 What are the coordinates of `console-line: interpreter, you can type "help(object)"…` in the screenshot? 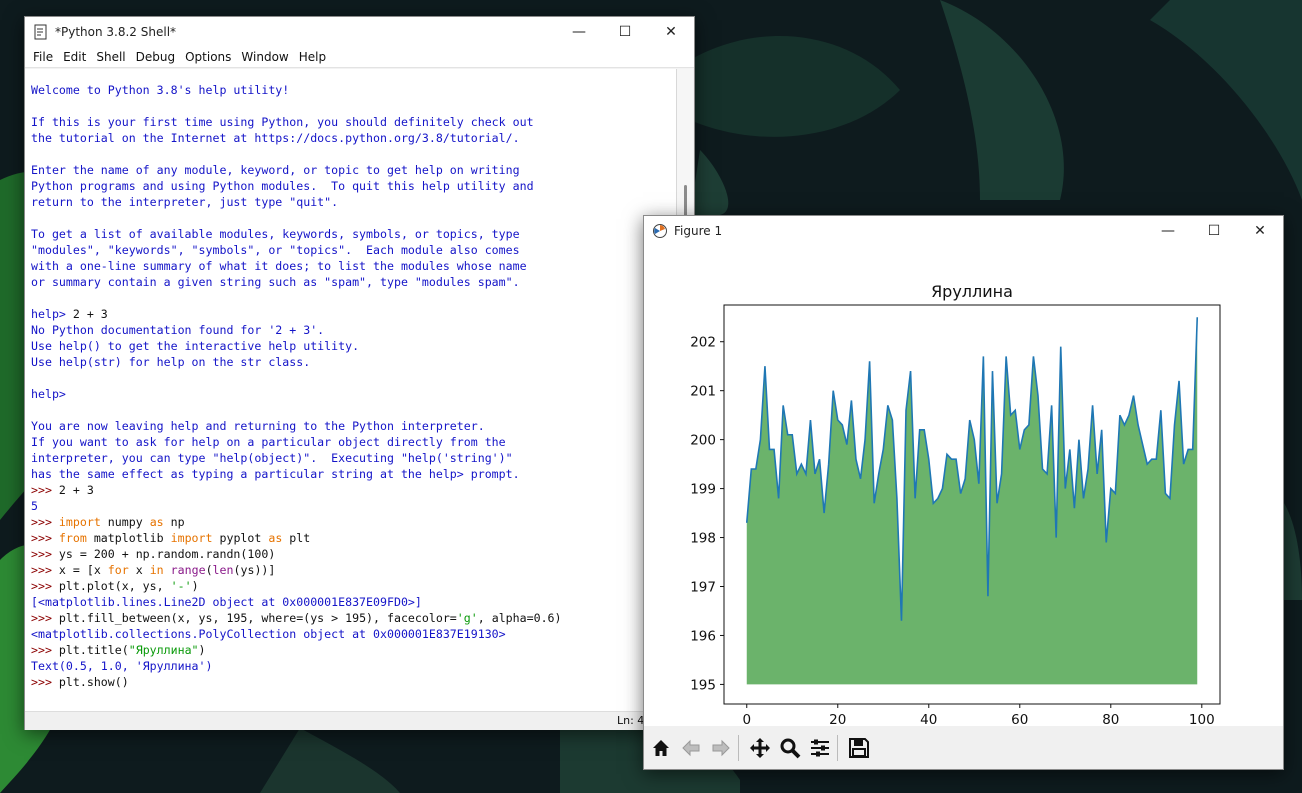 It's located at (353, 458).